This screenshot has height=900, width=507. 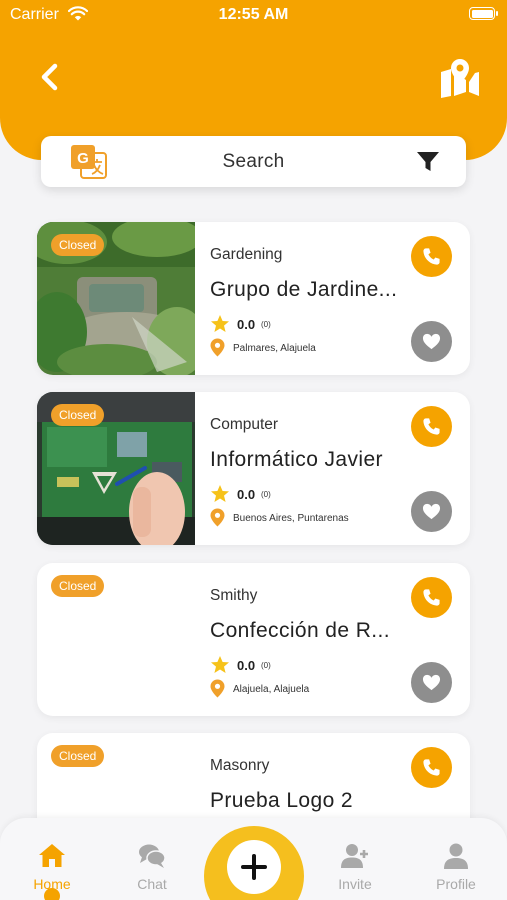 I want to click on listing-category: Smithy, so click(x=234, y=595).